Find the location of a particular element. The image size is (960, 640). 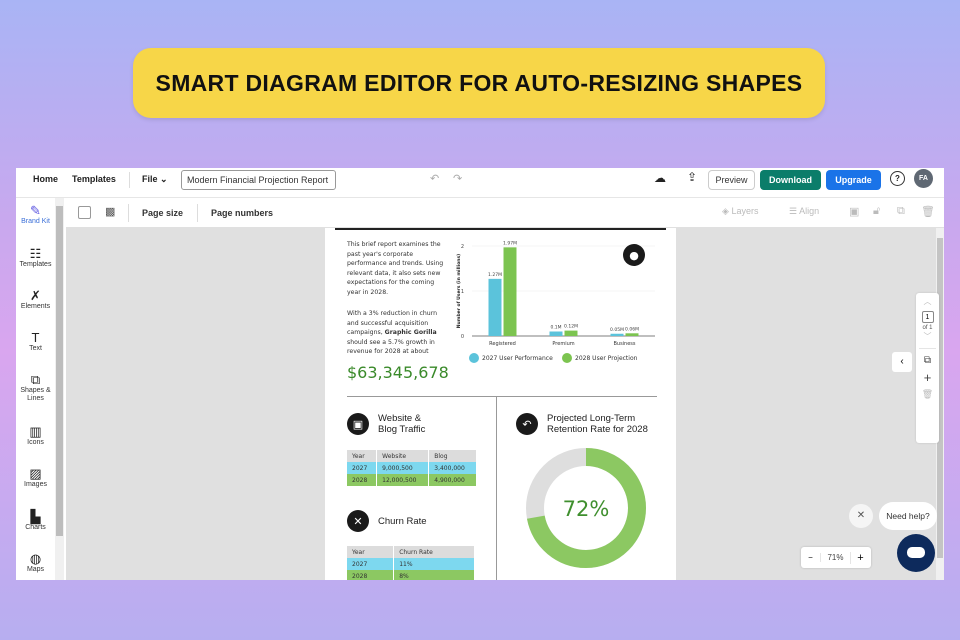

sidebar-item-text: T Text is located at coordinates (35, 341).